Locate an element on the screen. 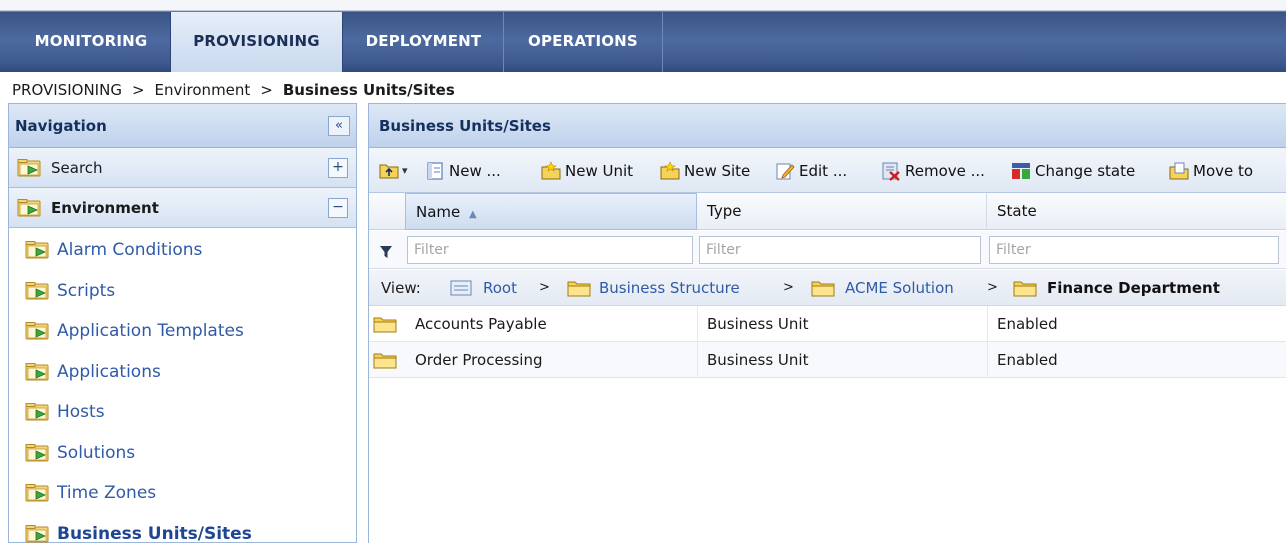 This screenshot has height=543, width=1286. expand-search-button: + is located at coordinates (338, 168).